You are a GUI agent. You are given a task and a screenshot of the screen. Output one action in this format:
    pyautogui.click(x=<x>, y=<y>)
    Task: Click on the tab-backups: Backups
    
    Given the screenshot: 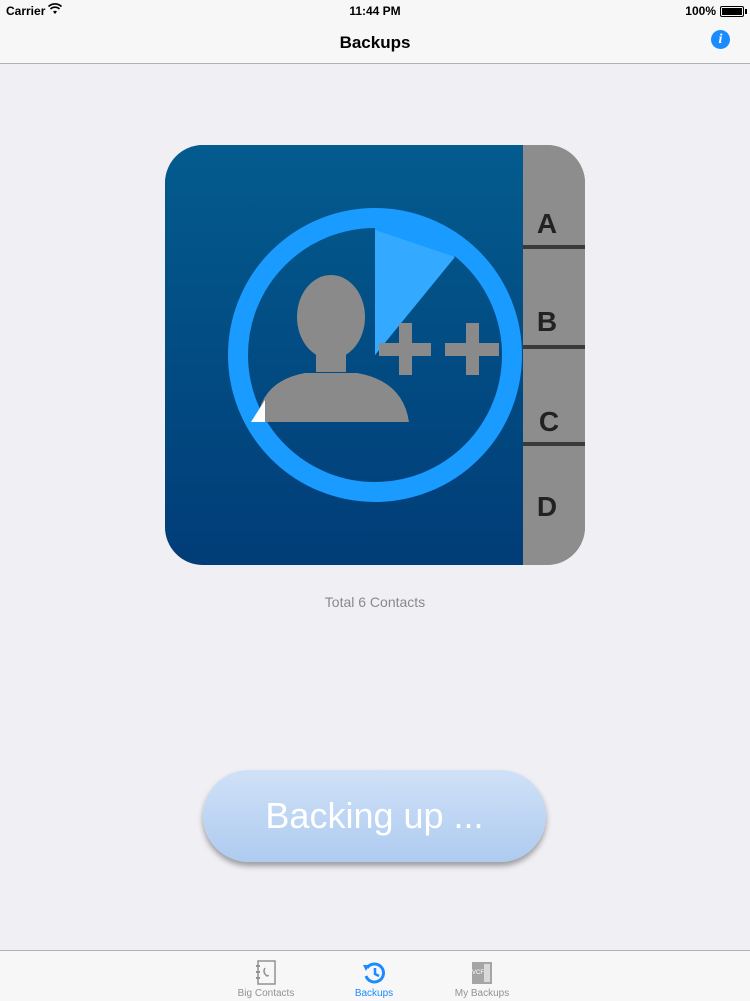 What is the action you would take?
    pyautogui.click(x=374, y=976)
    